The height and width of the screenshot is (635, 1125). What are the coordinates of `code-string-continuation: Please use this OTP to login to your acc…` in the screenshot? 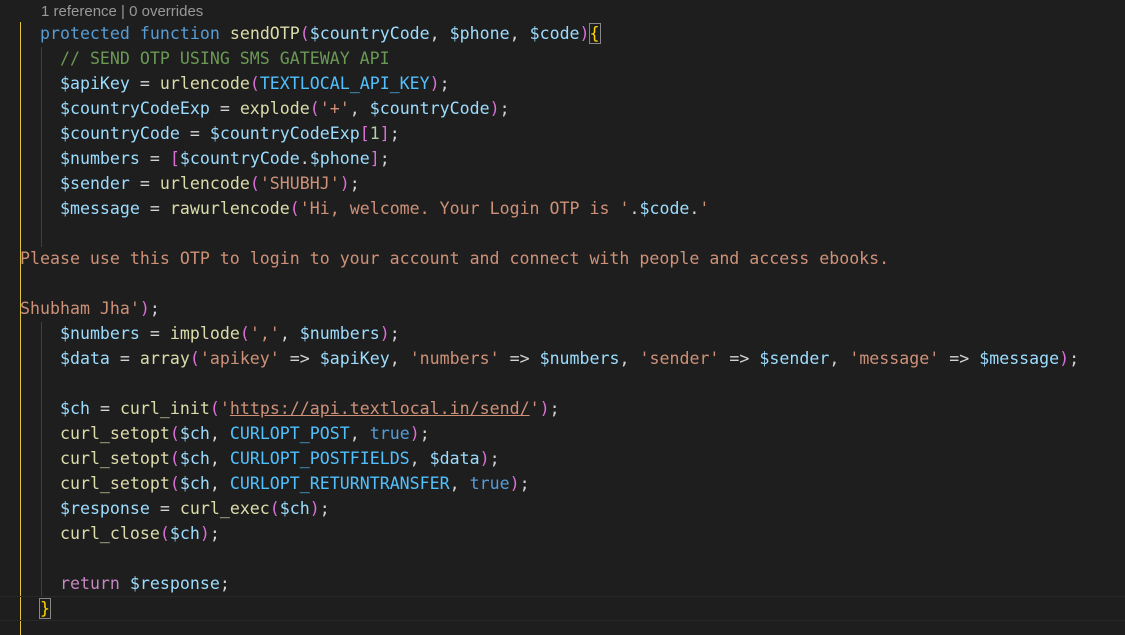 It's located at (455, 258).